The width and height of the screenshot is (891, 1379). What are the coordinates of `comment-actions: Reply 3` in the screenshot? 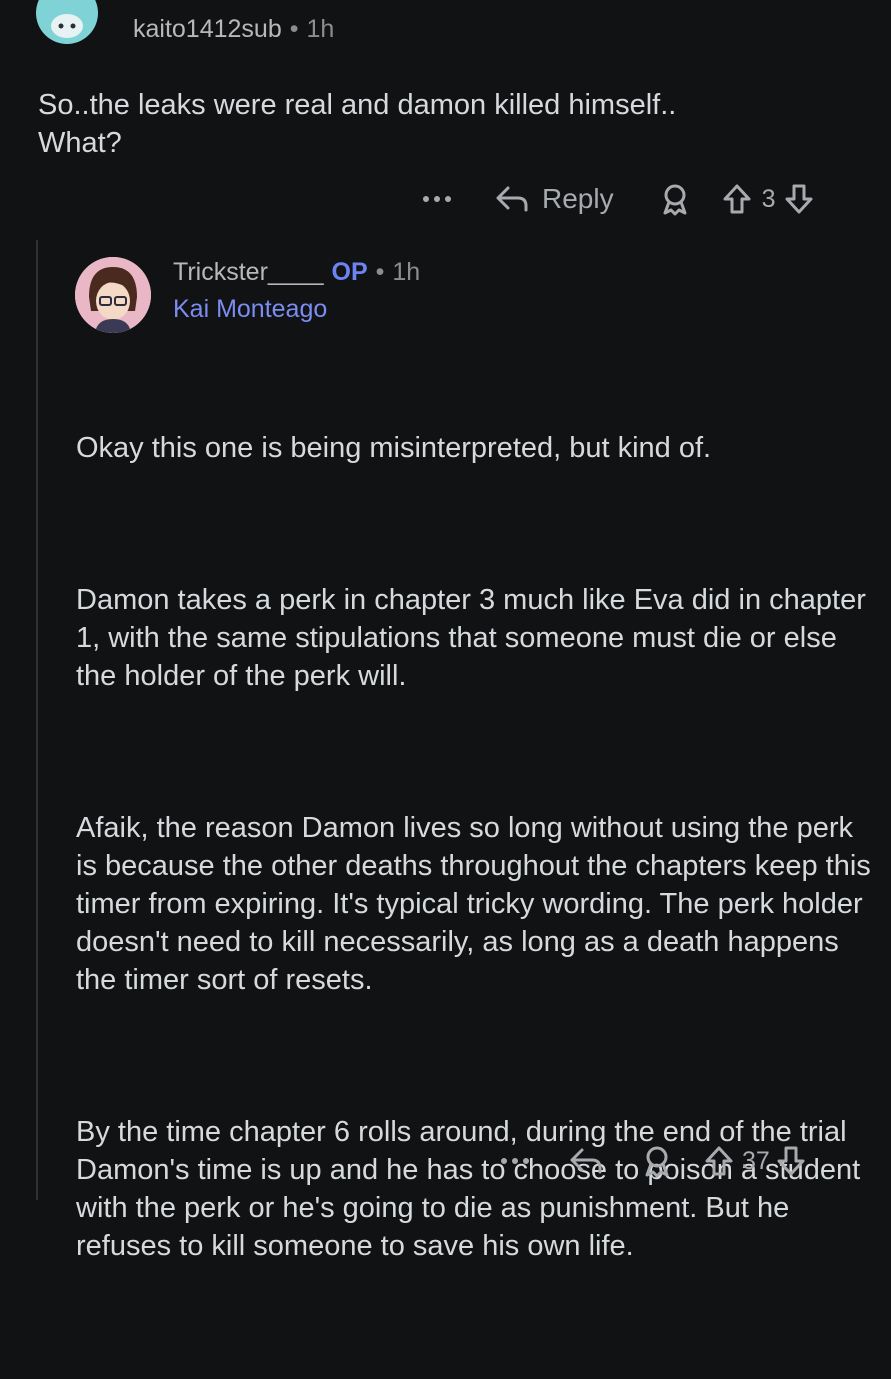 It's located at (617, 199).